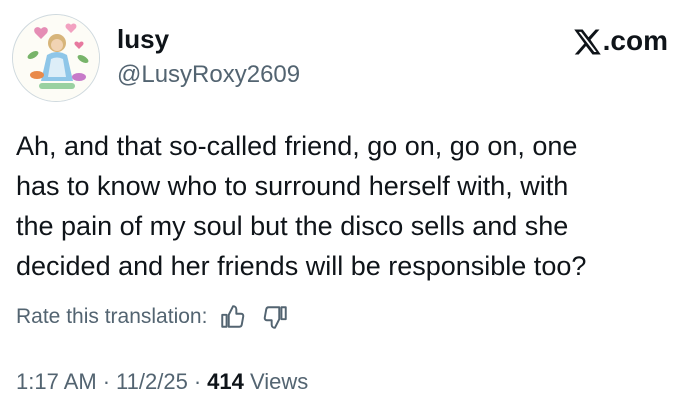  Describe the element at coordinates (276, 317) in the screenshot. I see `thumbs-down-icon` at that location.